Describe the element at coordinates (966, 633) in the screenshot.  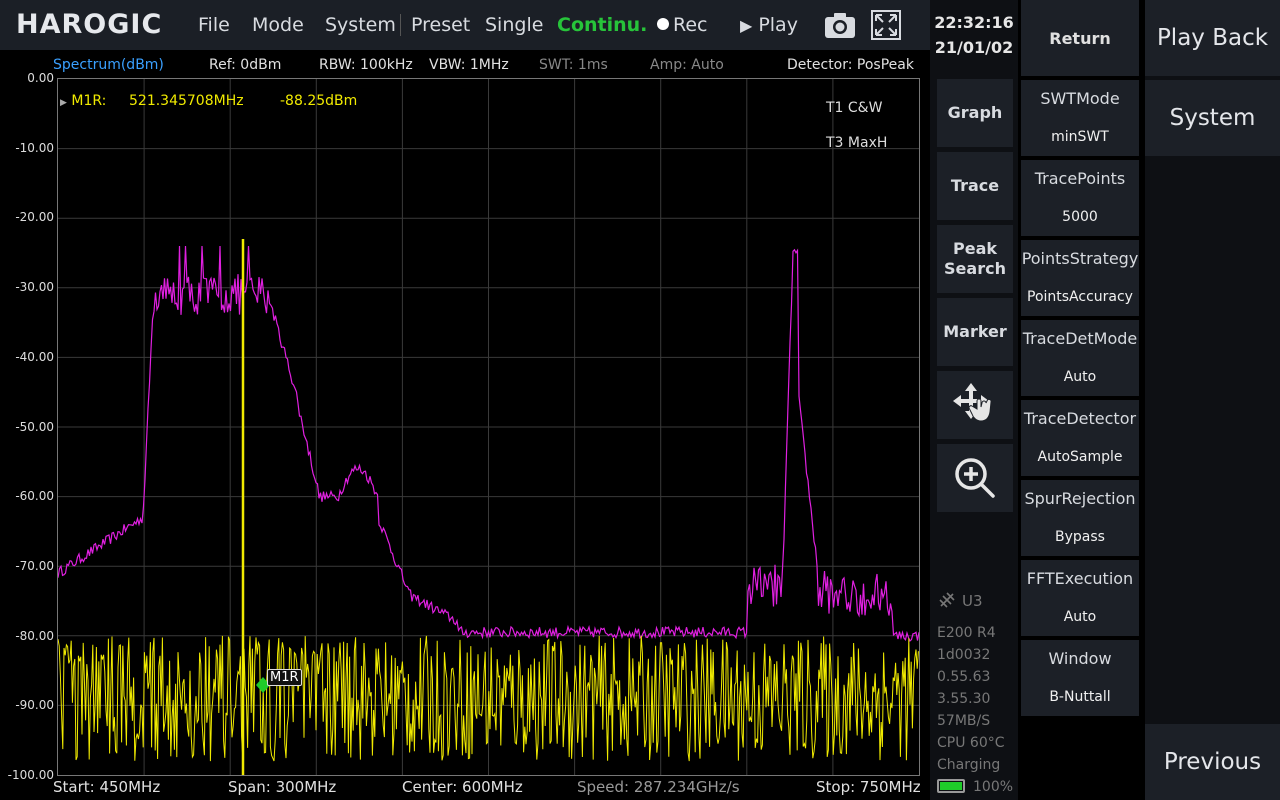
I see `device-model: E200 R4` at that location.